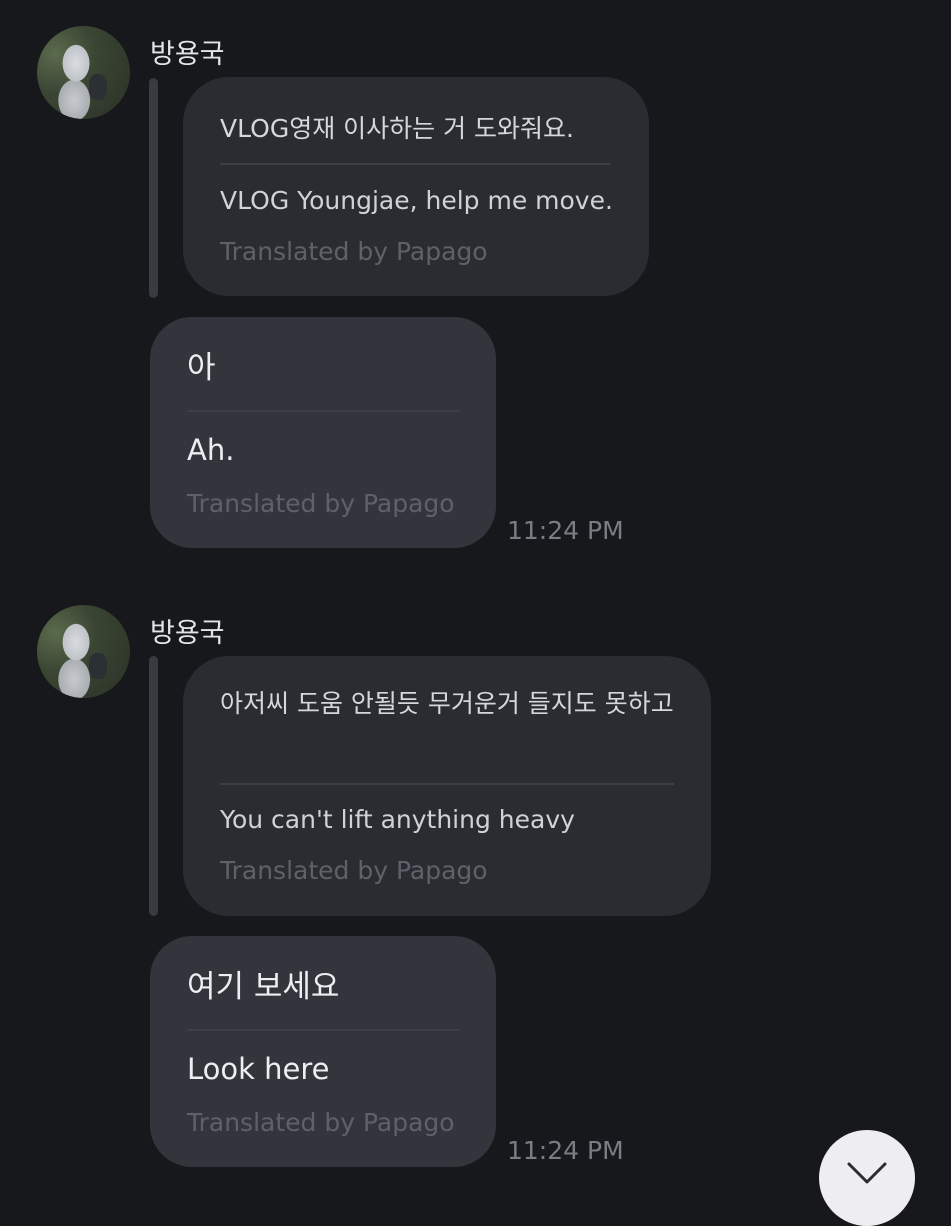 The width and height of the screenshot is (951, 1226). I want to click on translated-text: VLOG Youngjae, help me move., so click(416, 200).